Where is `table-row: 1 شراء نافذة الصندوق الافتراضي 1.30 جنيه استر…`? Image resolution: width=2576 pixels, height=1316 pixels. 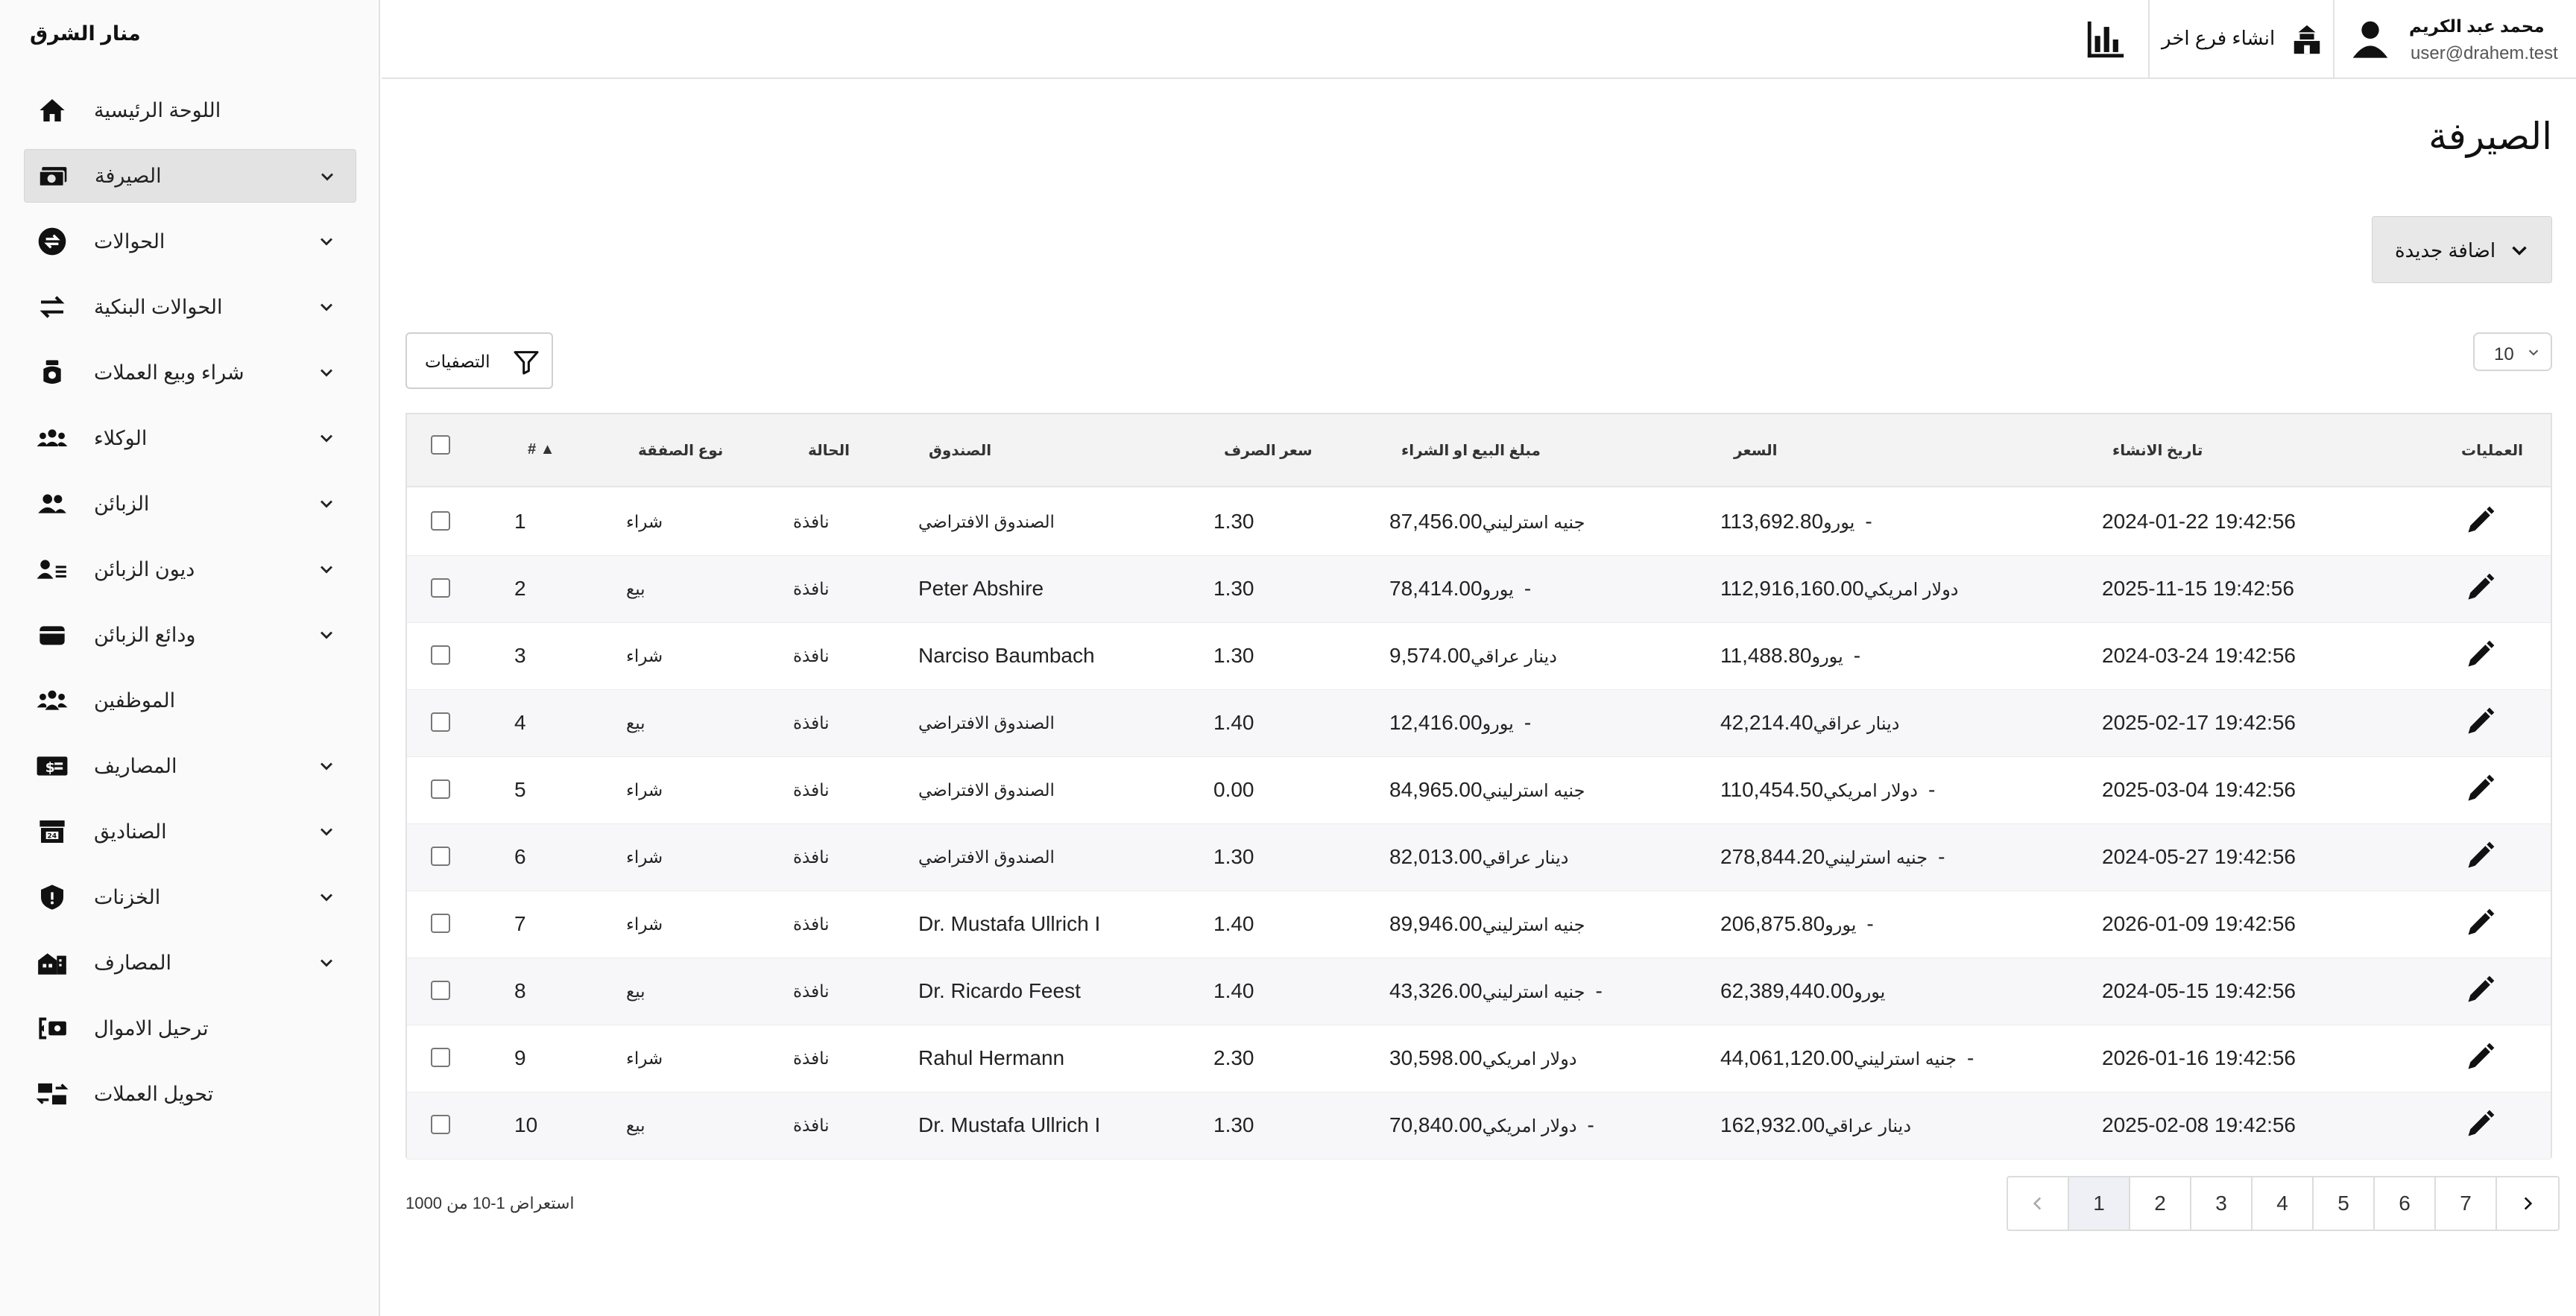 table-row: 1 شراء نافذة الصندوق الافتراضي 1.30 جنيه استر… is located at coordinates (1479, 522).